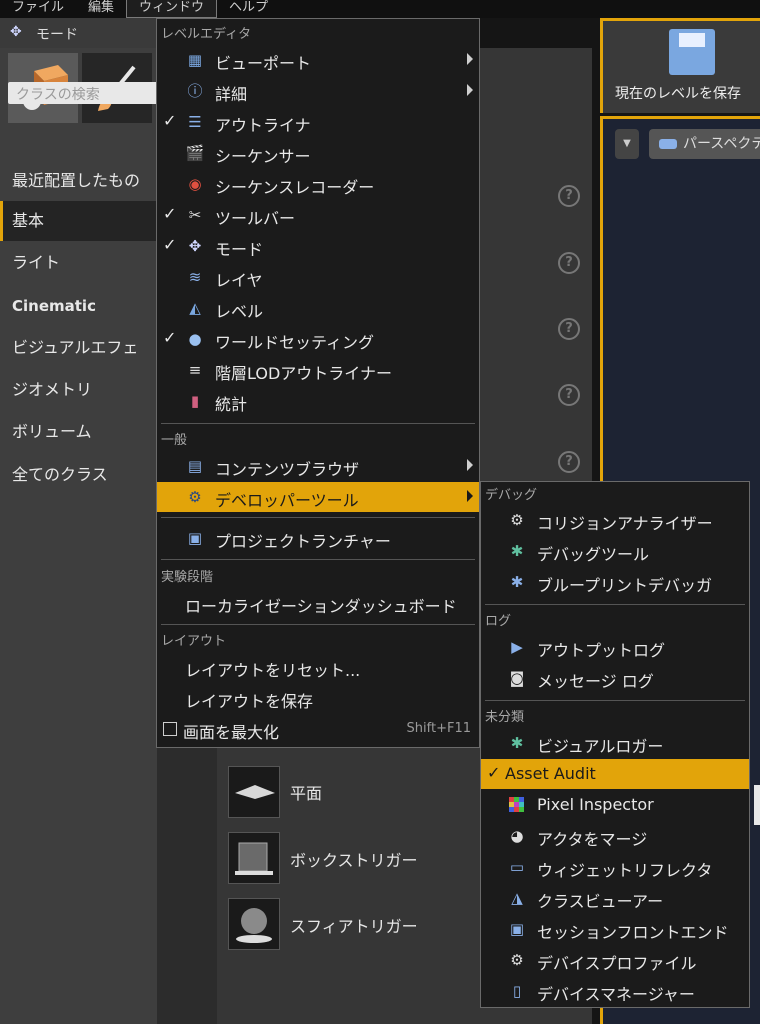 The height and width of the screenshot is (1024, 760). I want to click on modes-tab: ✥ モード, so click(78, 33).